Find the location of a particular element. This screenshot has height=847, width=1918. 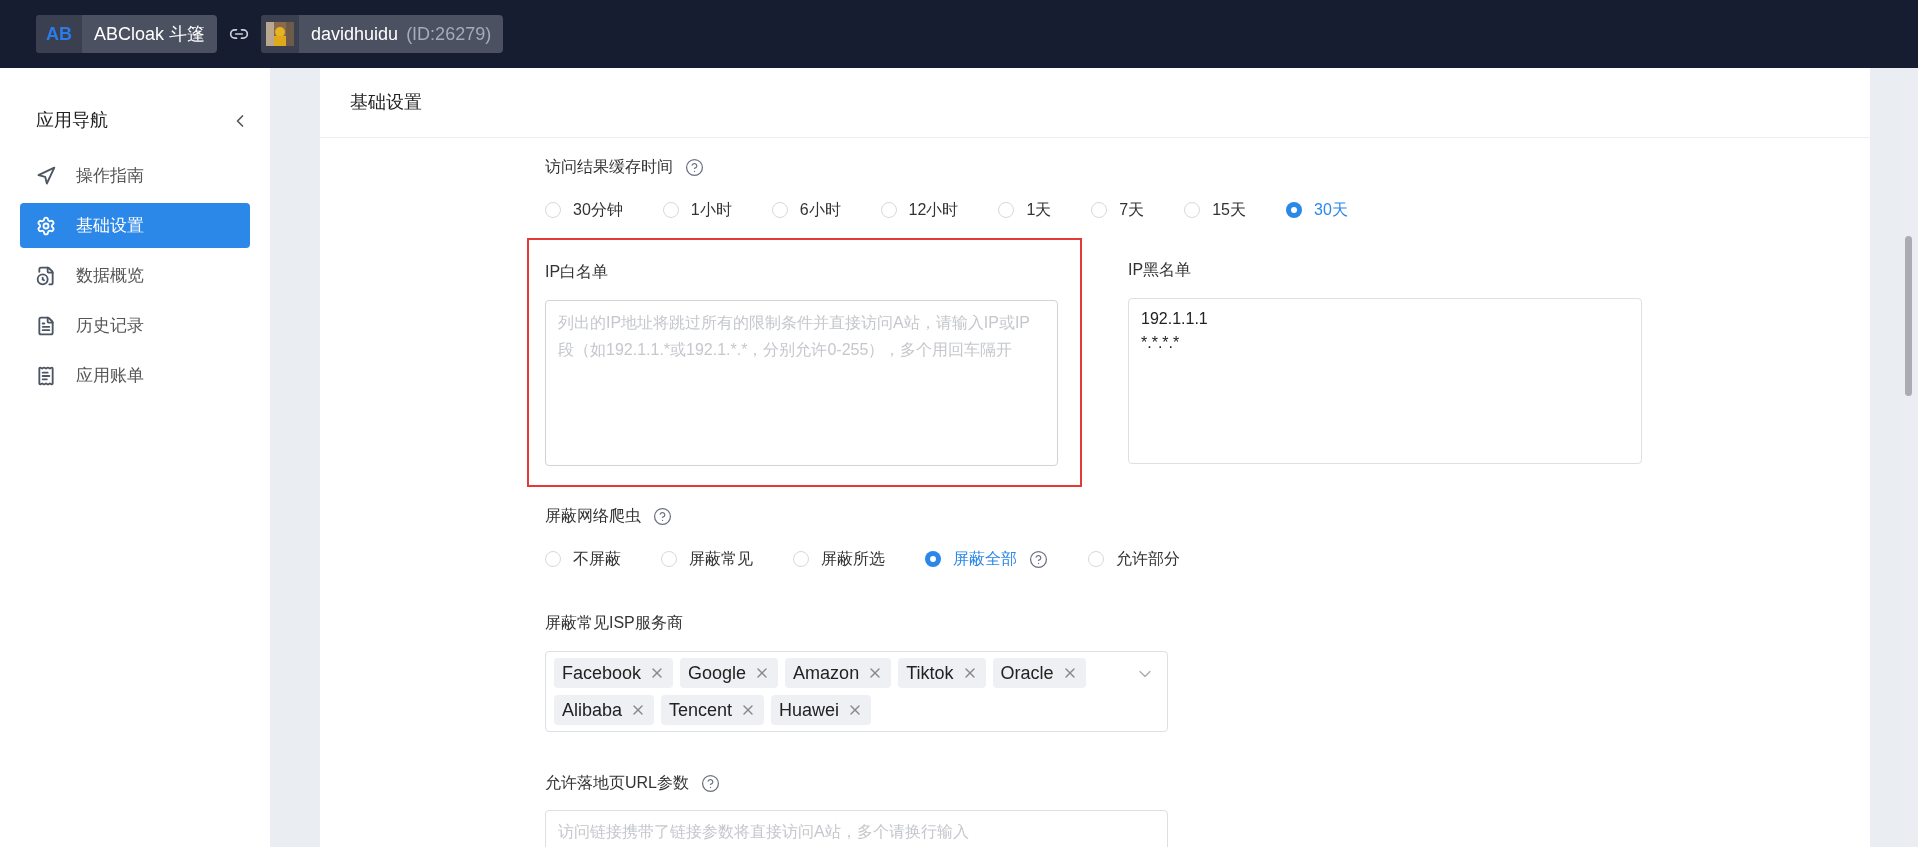

settings-icon is located at coordinates (46, 225).